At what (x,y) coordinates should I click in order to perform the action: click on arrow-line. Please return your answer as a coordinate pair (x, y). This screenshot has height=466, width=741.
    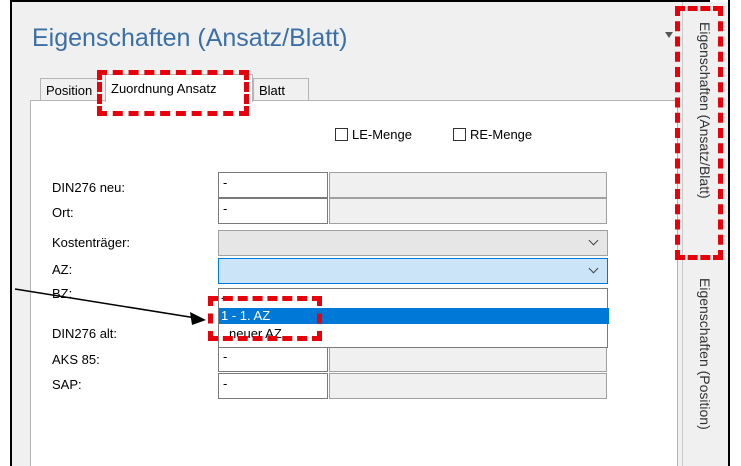
    Looking at the image, I should click on (105, 303).